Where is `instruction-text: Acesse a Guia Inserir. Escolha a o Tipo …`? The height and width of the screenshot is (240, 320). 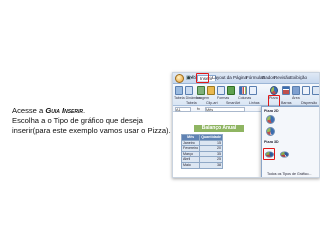
instruction-text: Acesse a Guia Inserir. Escolha a o Tipo … is located at coordinates (92, 121).